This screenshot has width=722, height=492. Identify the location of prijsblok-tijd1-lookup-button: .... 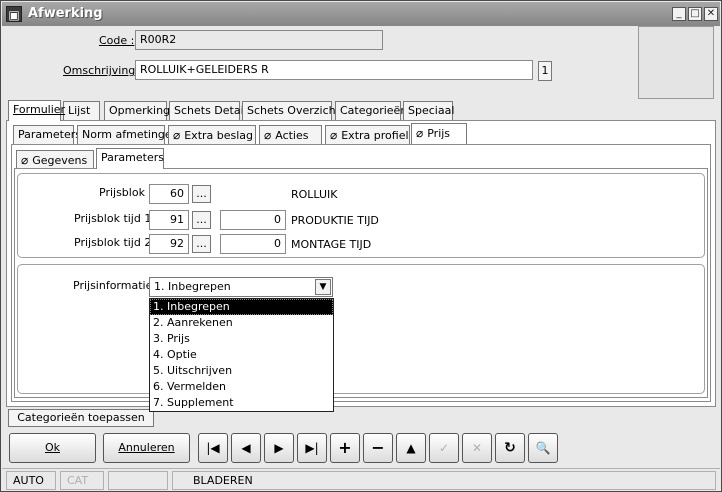
(201, 220).